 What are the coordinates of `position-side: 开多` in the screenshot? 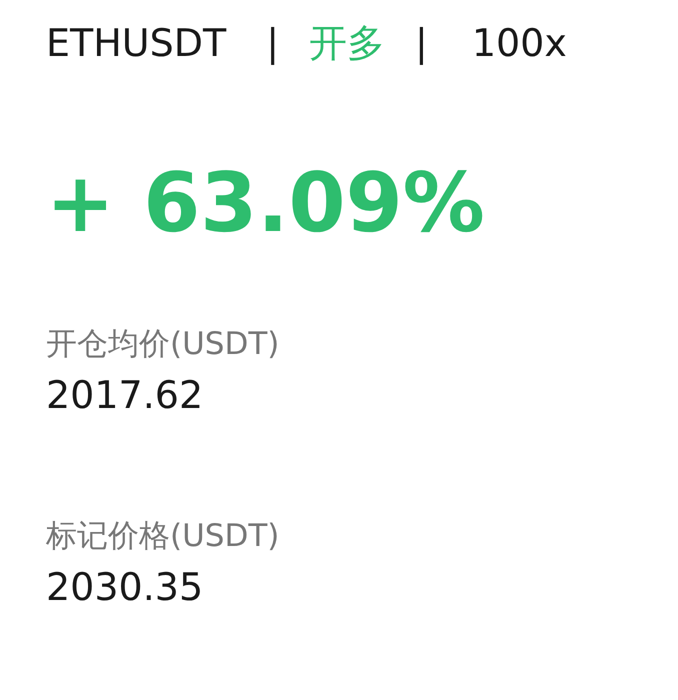 It's located at (347, 43).